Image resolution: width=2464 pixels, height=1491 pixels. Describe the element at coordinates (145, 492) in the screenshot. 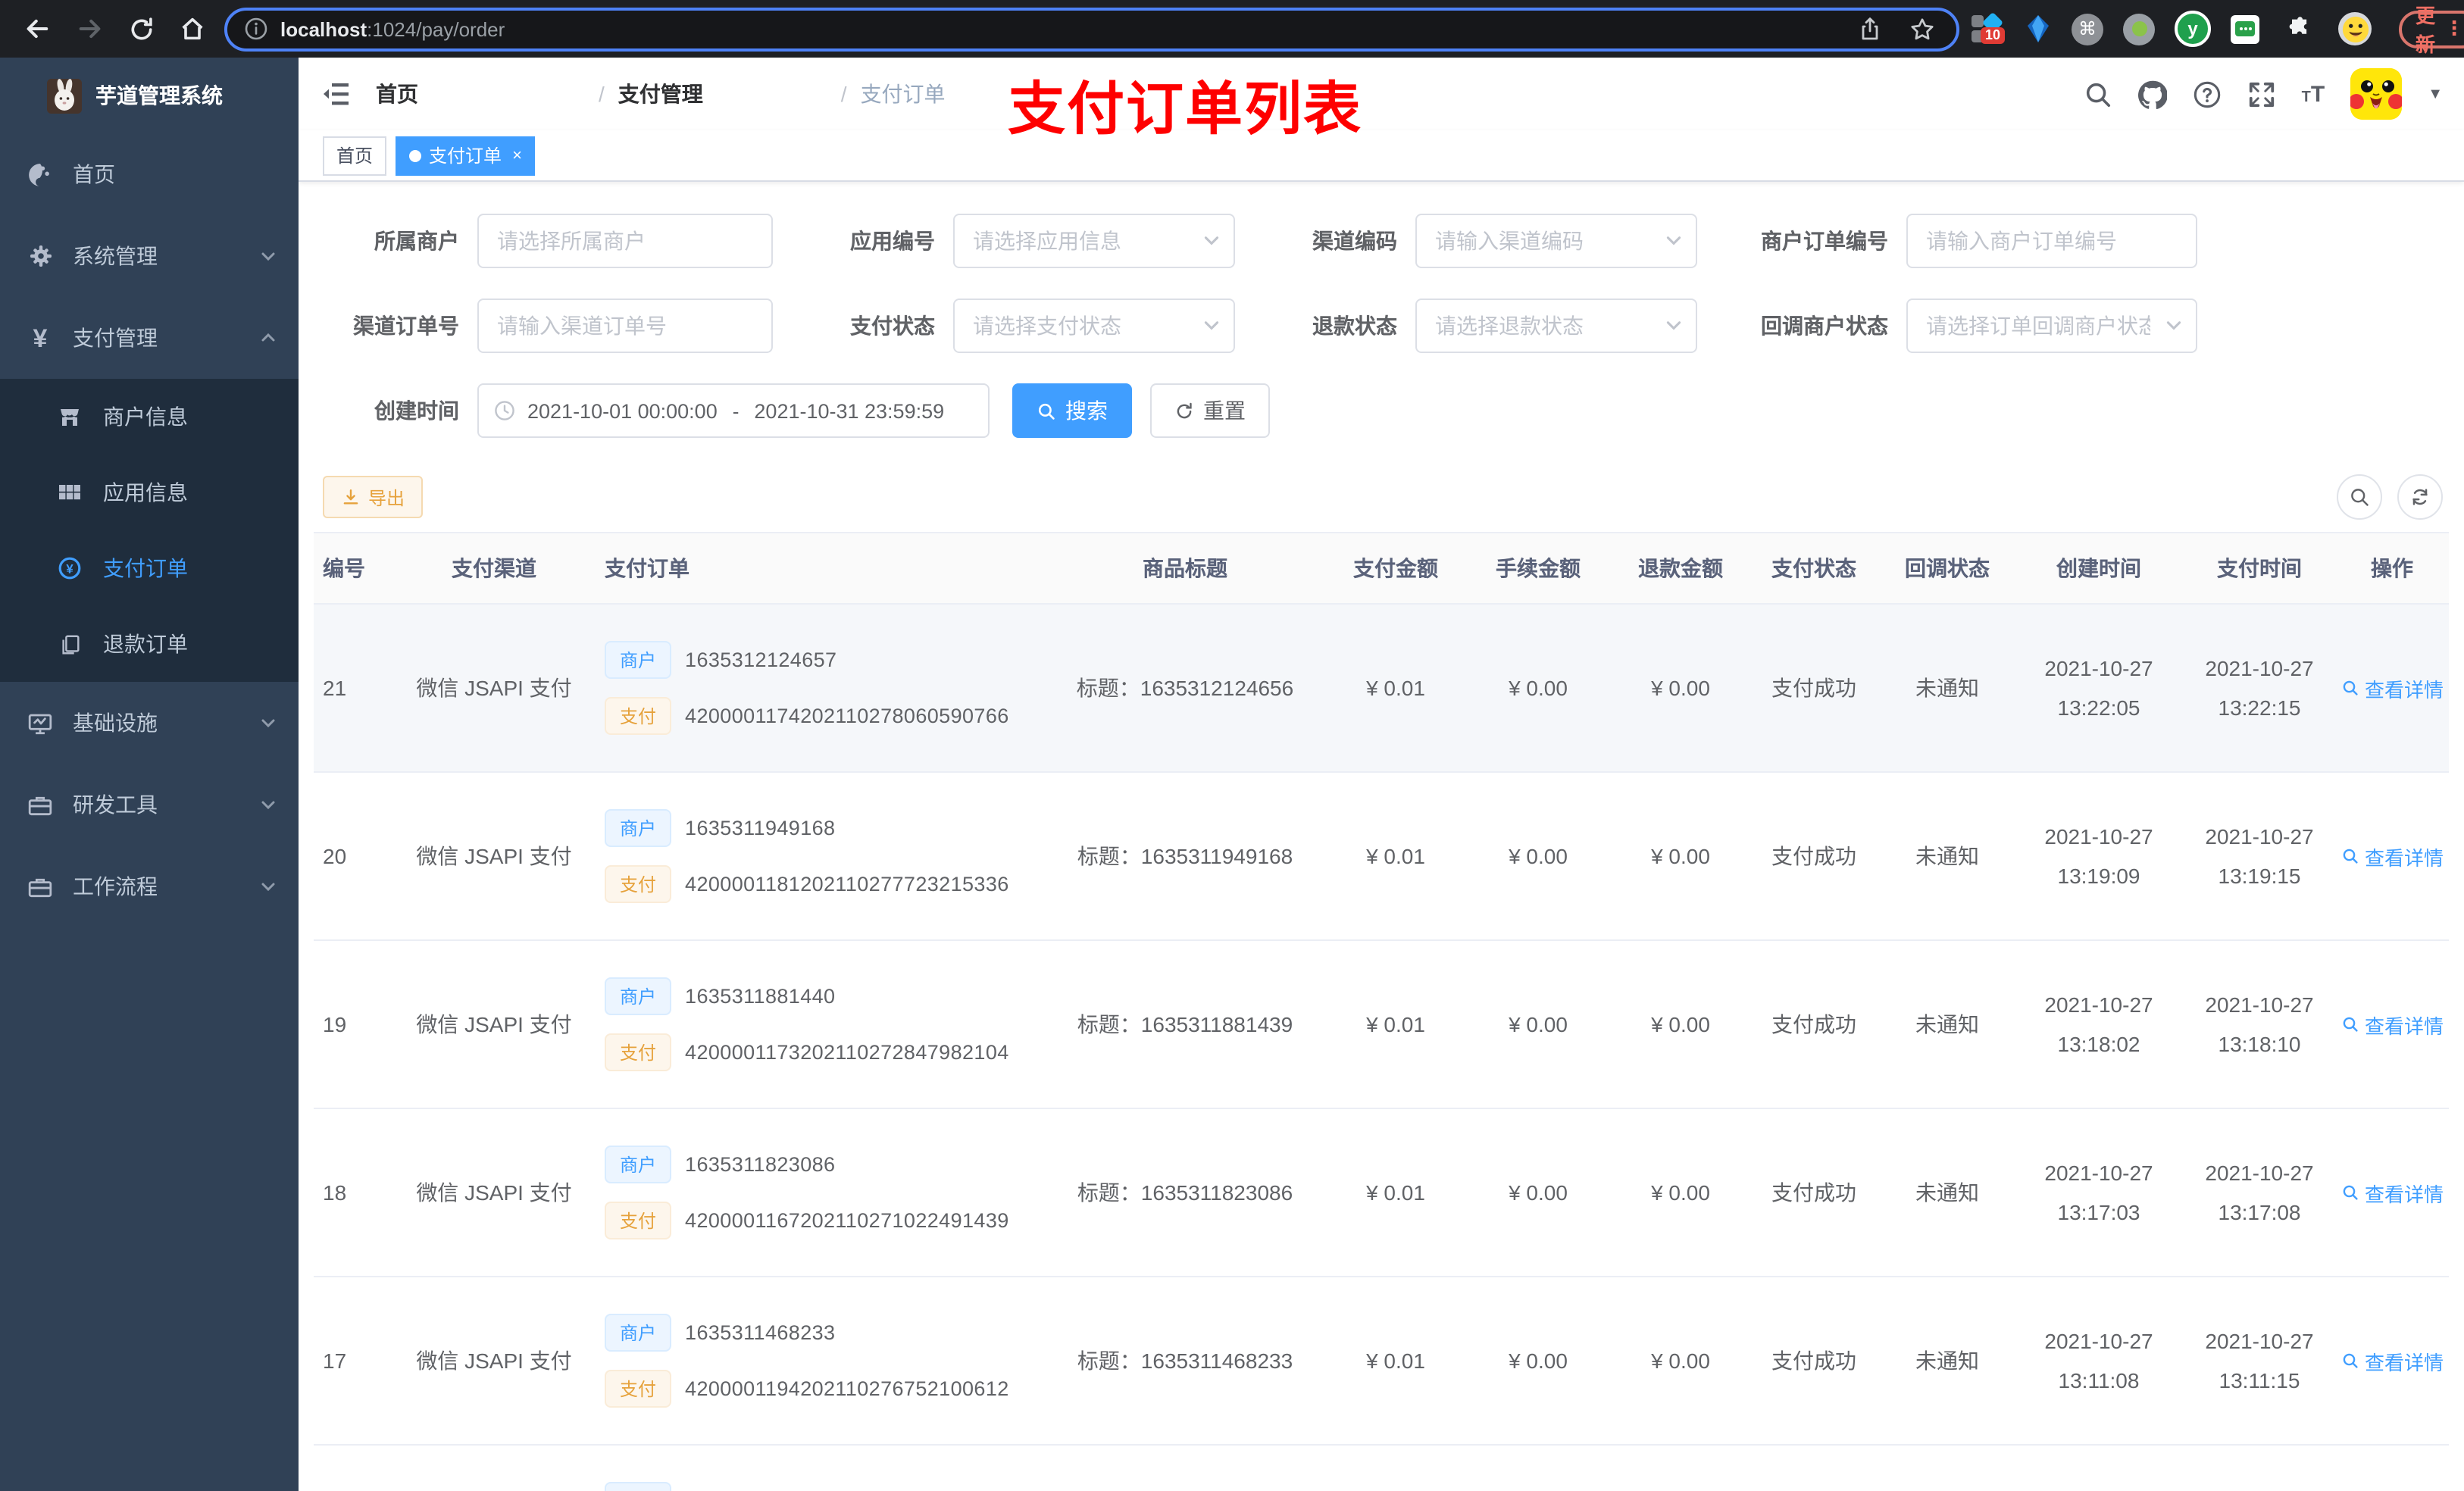

I see `sidebar-item-label: 应用信息` at that location.